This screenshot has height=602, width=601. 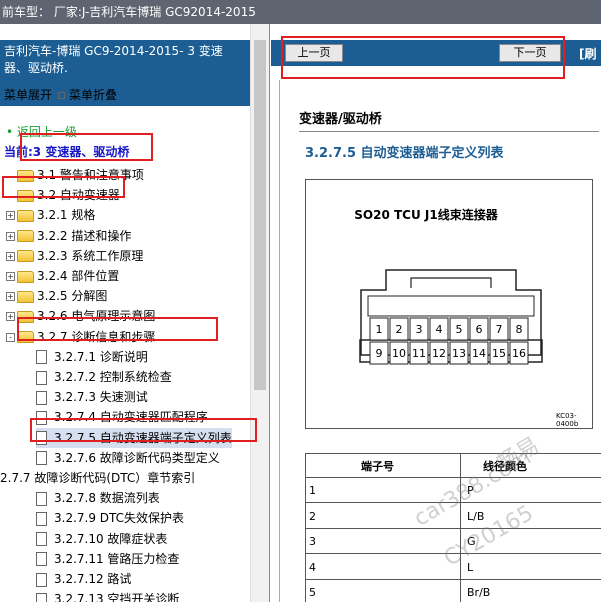 I want to click on tree-item-label: 3.2.7.2 控制系统检查, so click(x=113, y=377).